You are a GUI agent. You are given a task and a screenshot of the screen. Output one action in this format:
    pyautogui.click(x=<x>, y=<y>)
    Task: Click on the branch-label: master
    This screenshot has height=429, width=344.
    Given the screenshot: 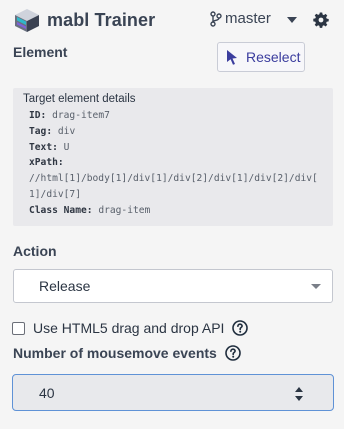 What is the action you would take?
    pyautogui.click(x=248, y=18)
    